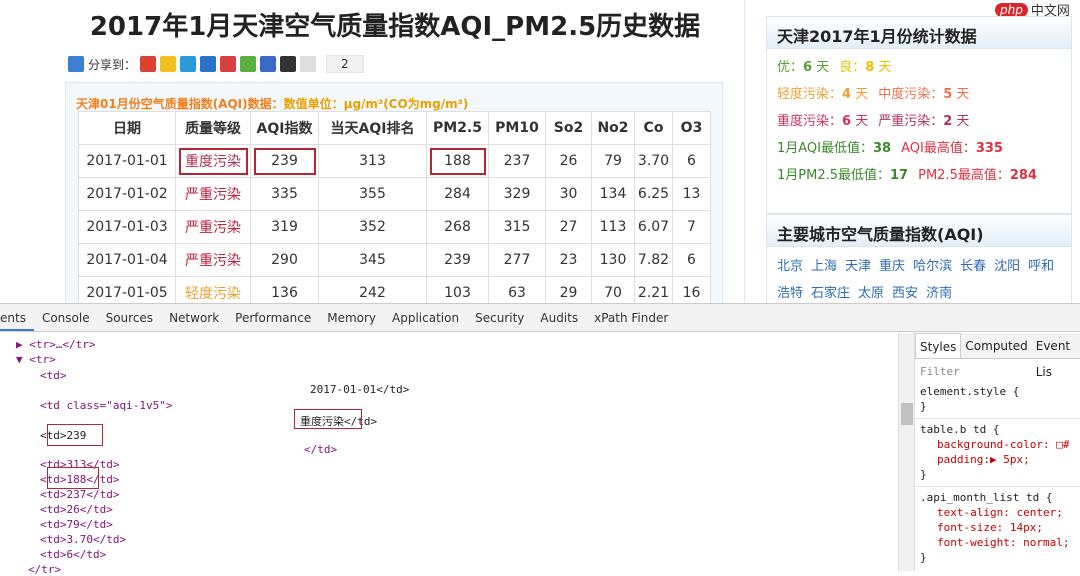  I want to click on stat-line: 重度污染：6 天严重污染：2 天, so click(919, 121).